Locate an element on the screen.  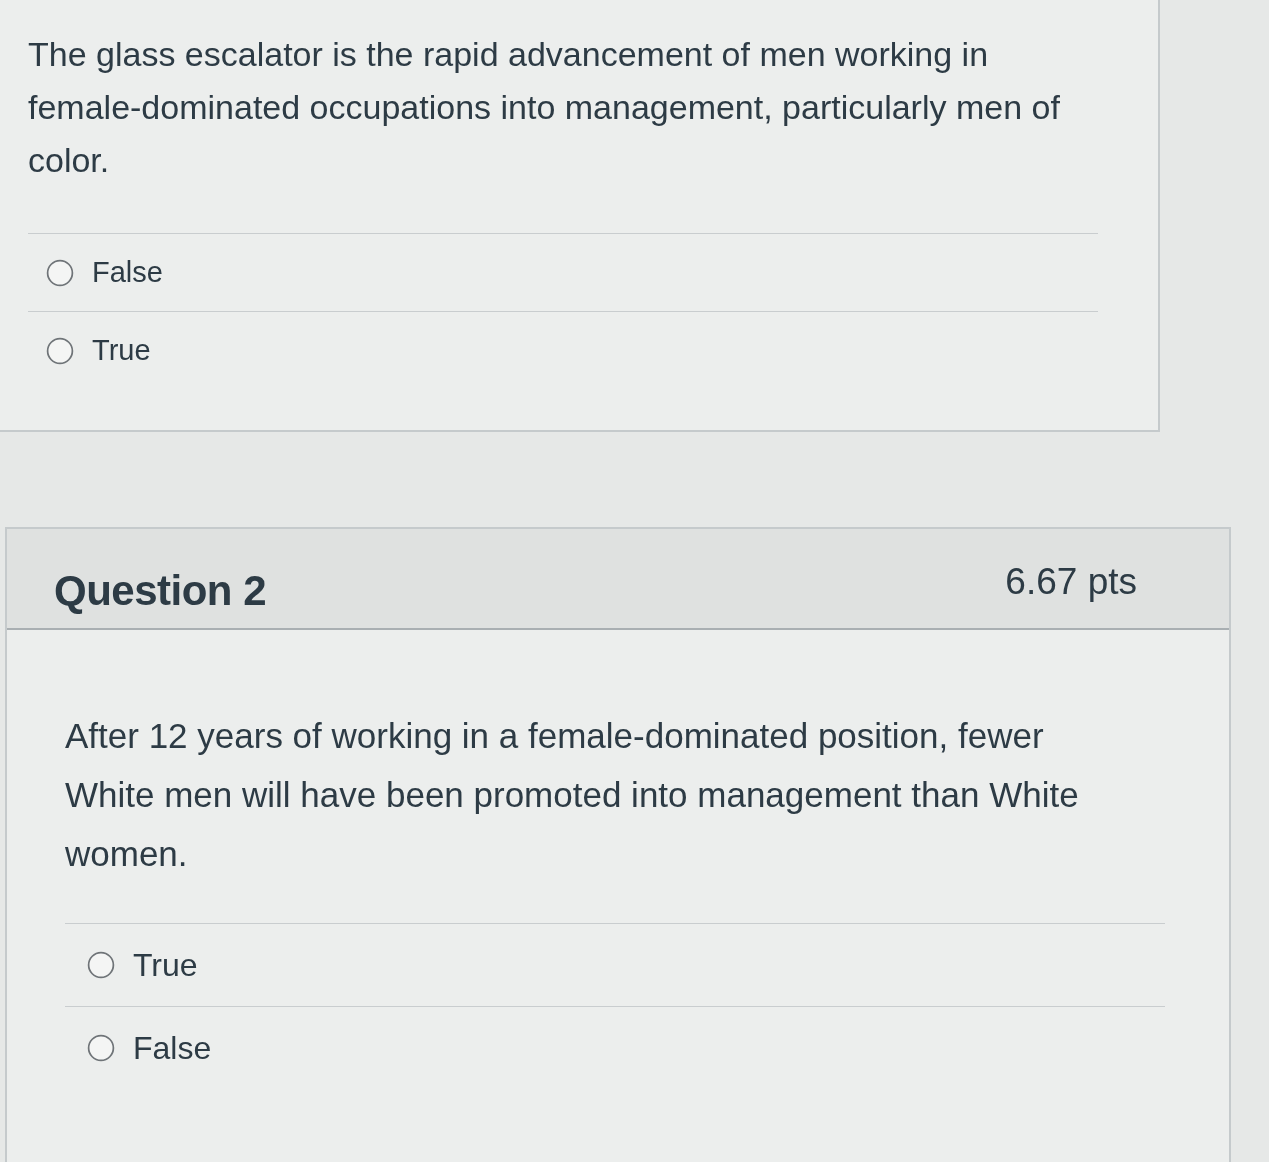
question-title: Question 2 is located at coordinates (160, 591).